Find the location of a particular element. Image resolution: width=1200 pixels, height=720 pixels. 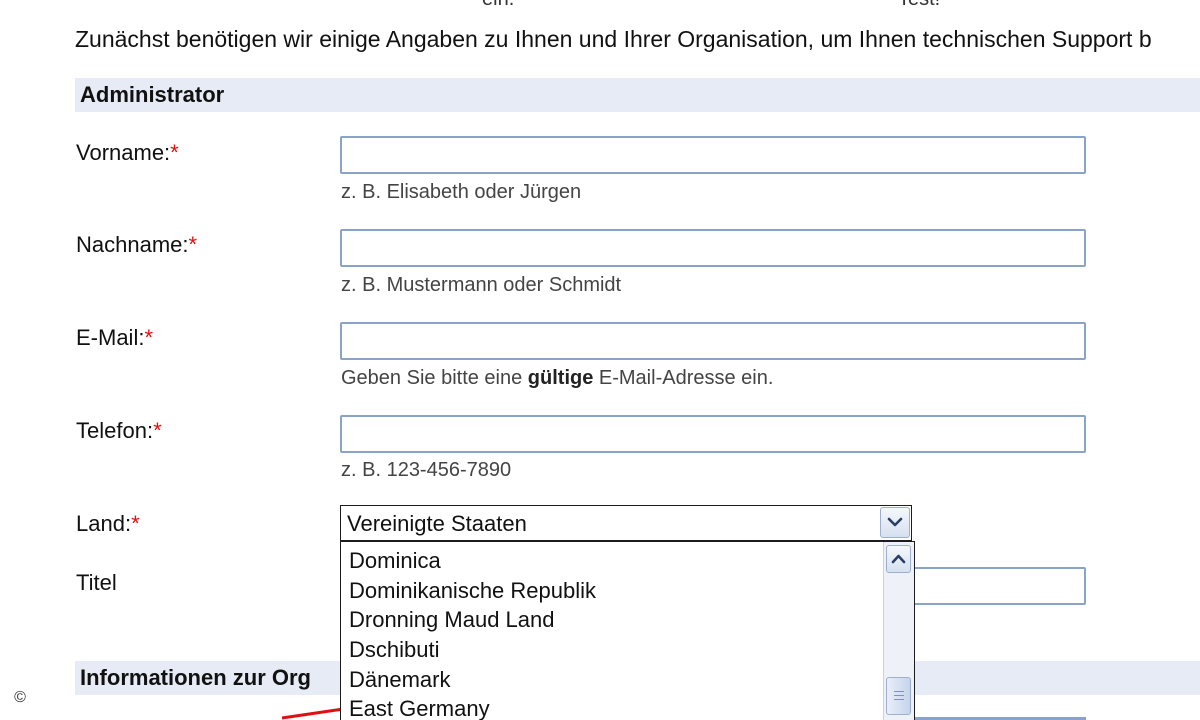

section-title-administrator: Administrator is located at coordinates (152, 94).